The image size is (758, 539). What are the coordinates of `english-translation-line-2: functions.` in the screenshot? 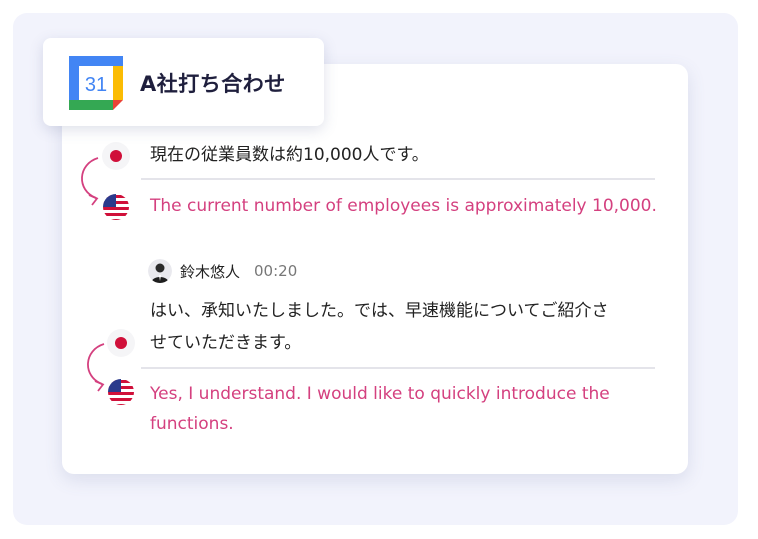 It's located at (192, 424).